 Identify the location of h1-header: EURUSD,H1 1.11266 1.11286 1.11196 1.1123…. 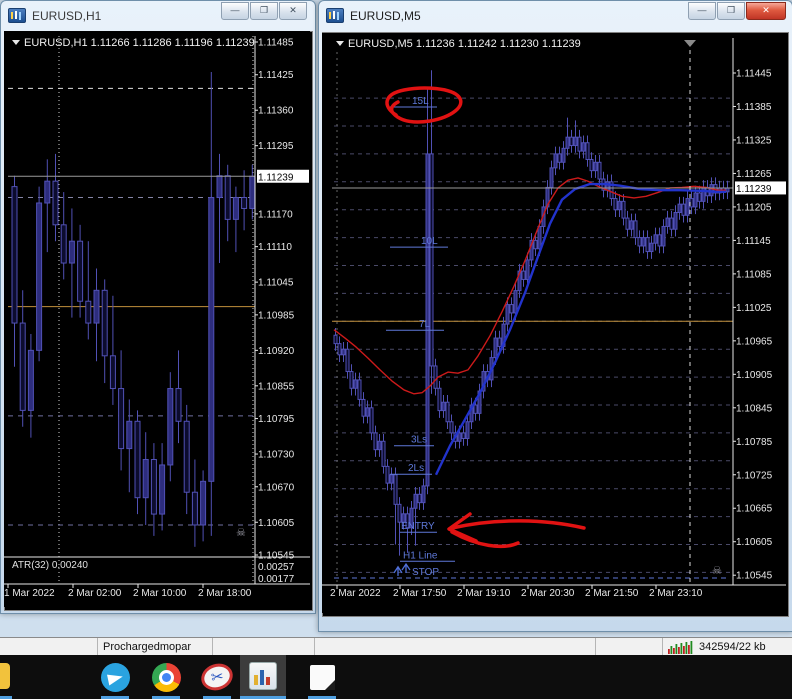
(133, 43).